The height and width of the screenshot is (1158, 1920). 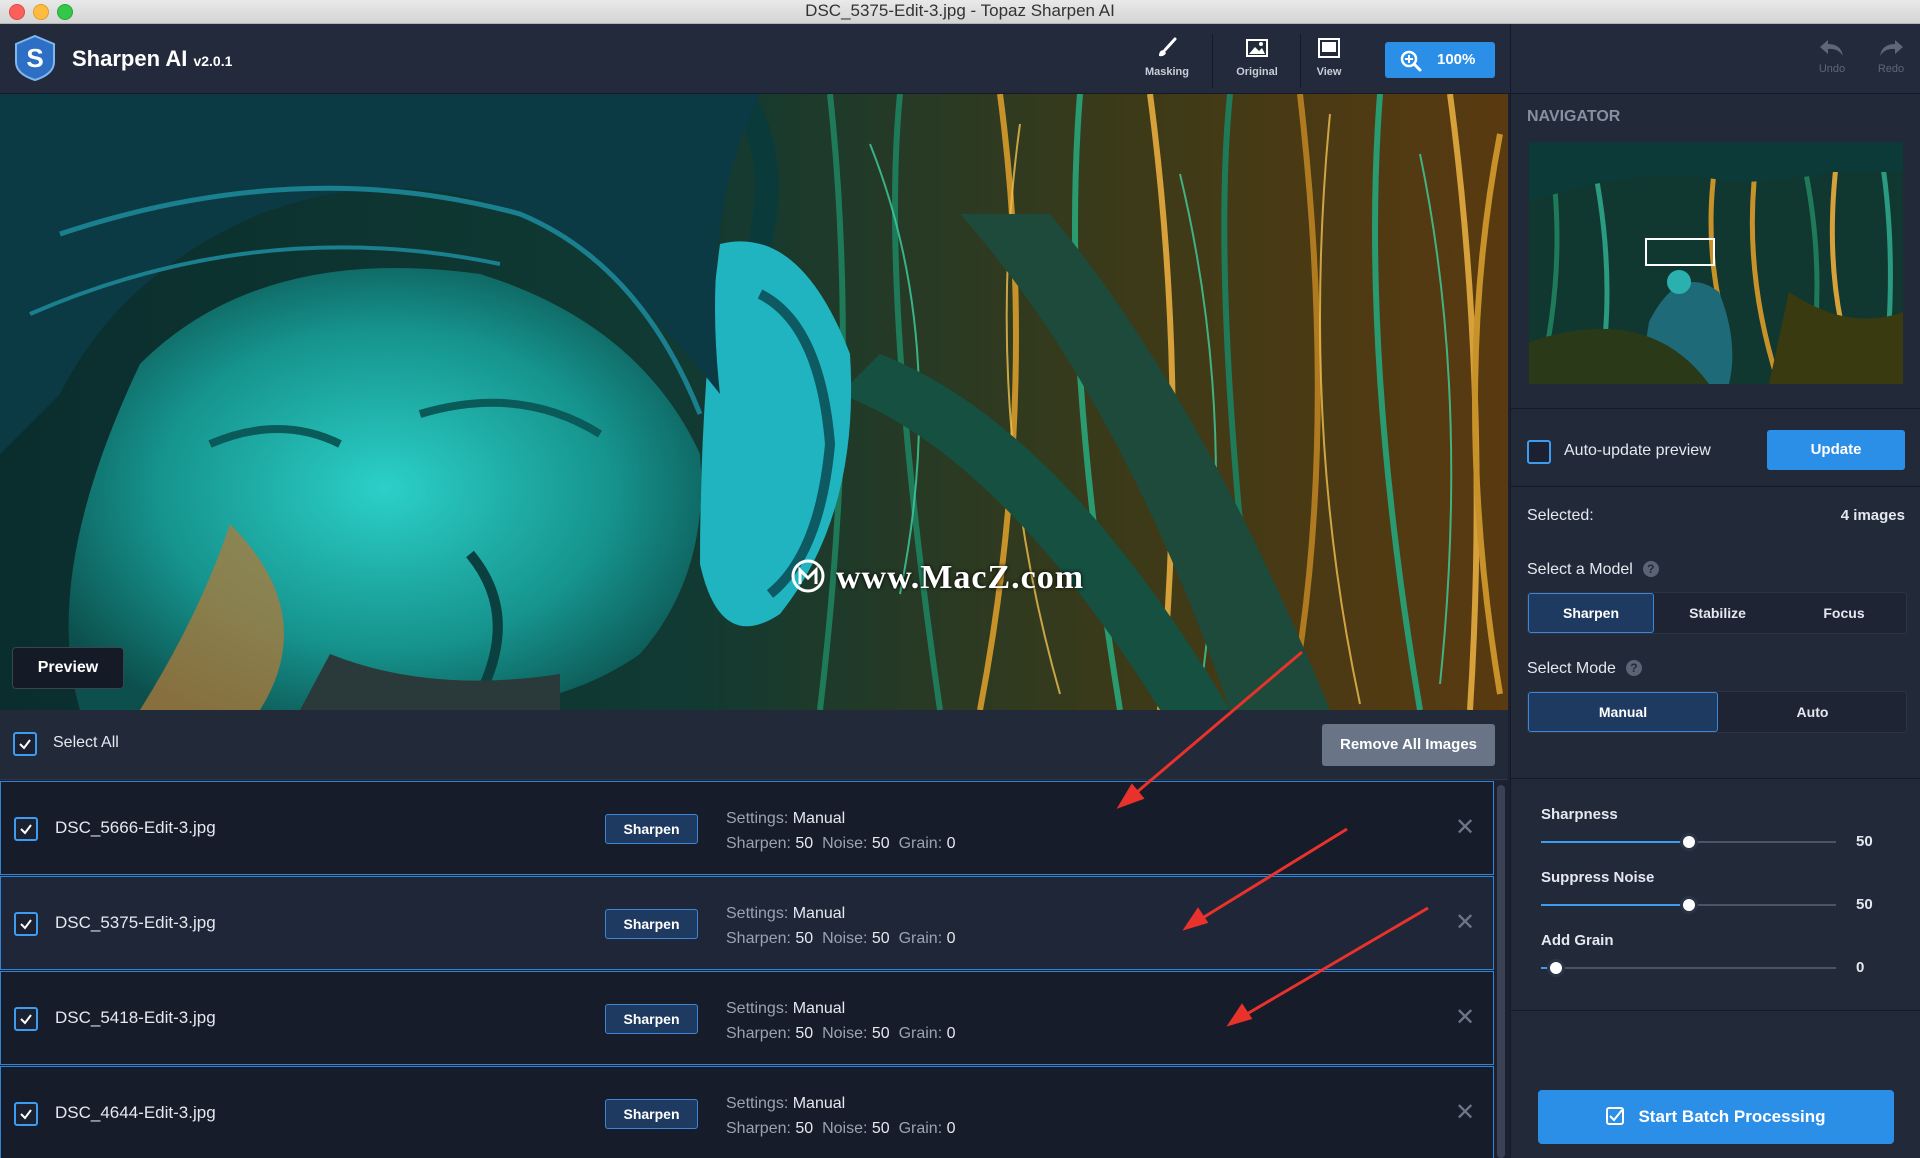 What do you see at coordinates (1688, 968) in the screenshot?
I see `add-grain-slider` at bounding box center [1688, 968].